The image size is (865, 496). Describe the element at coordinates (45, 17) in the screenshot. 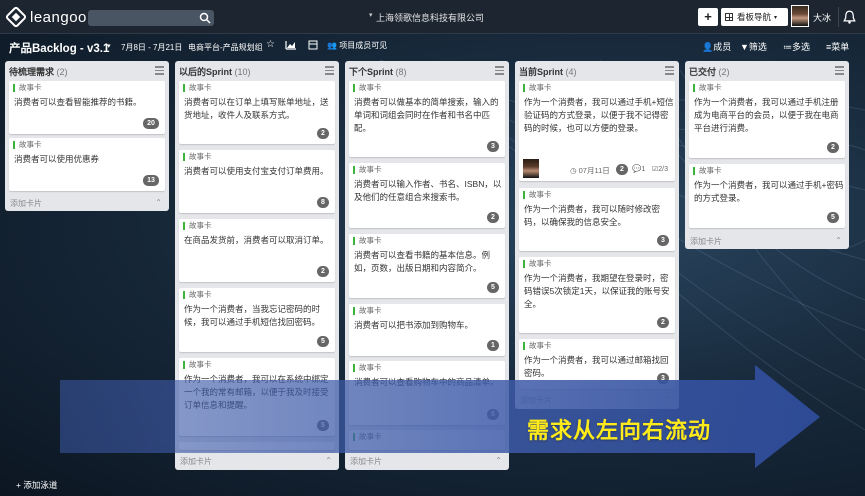

I see `logo: leangoo` at that location.